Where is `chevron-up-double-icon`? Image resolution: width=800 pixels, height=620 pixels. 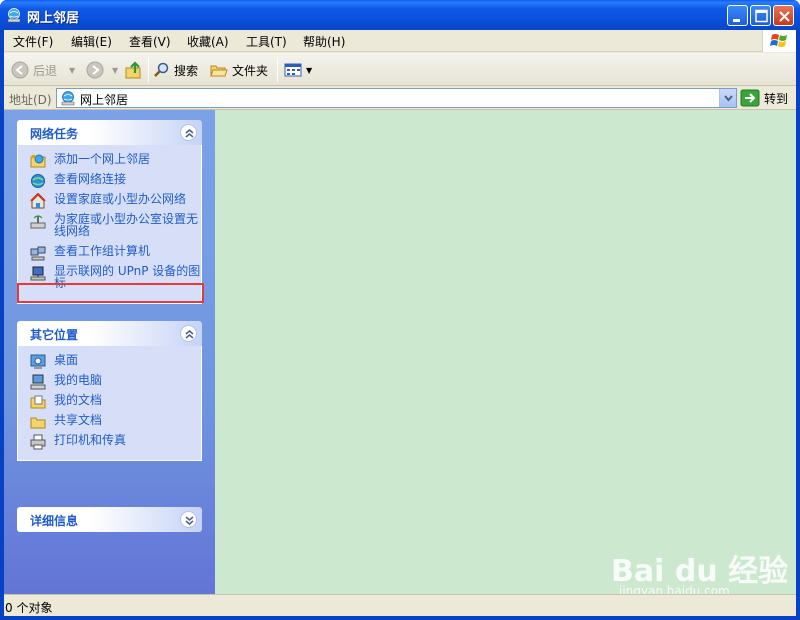
chevron-up-double-icon is located at coordinates (189, 334).